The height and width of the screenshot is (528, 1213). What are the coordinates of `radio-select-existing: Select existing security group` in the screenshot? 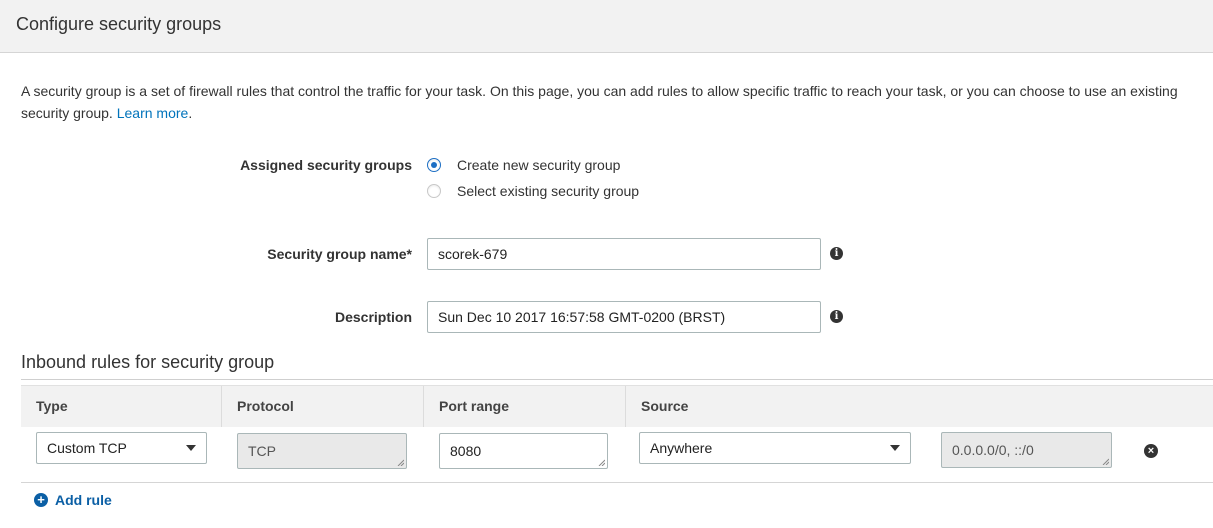 It's located at (533, 191).